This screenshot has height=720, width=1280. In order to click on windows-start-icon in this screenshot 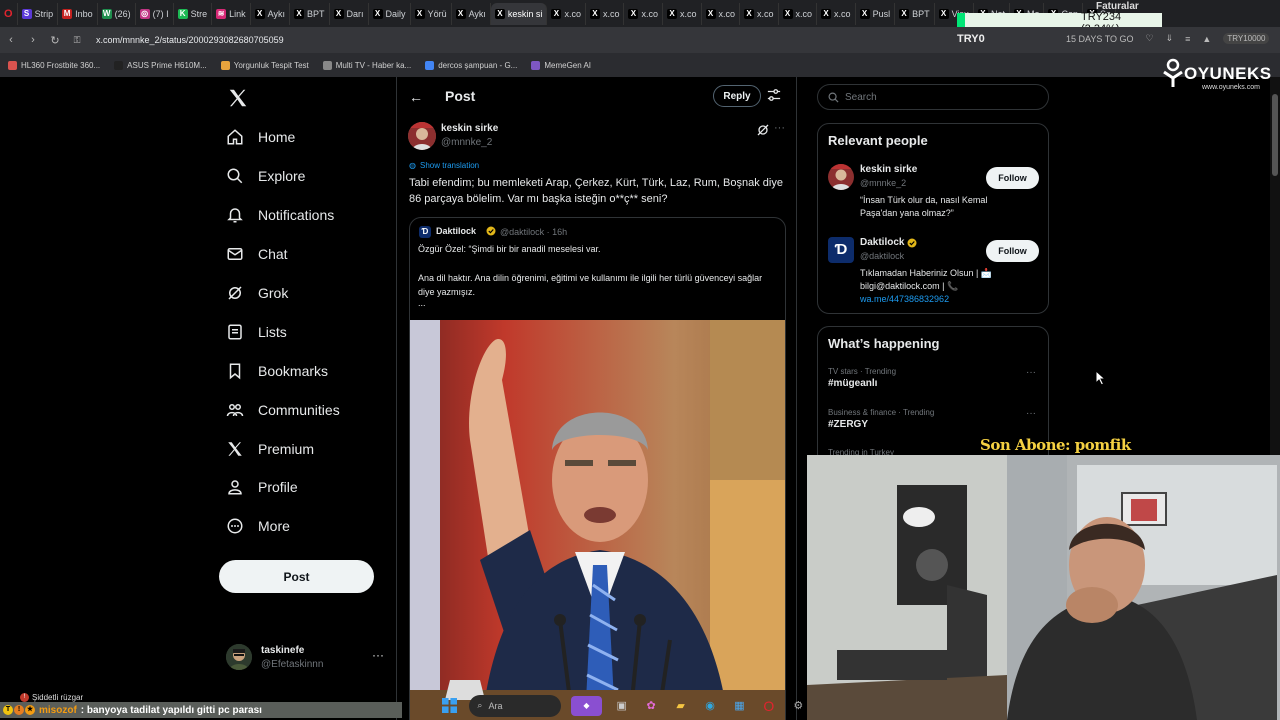, I will do `click(449, 706)`.